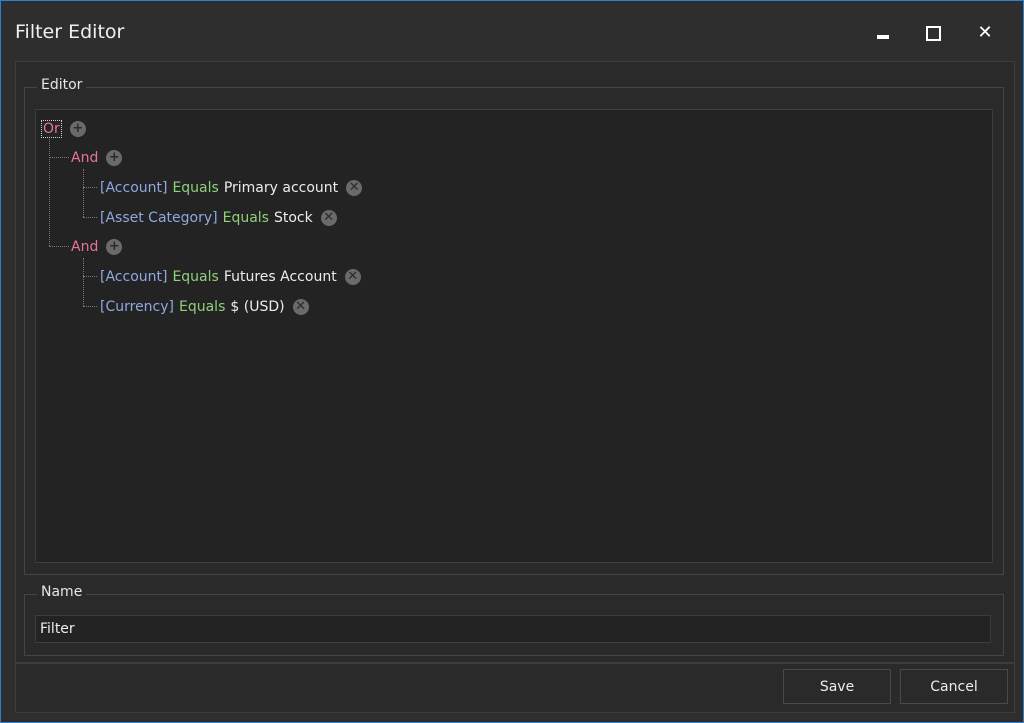 This screenshot has height=723, width=1024. I want to click on name-group-label: Name, so click(62, 592).